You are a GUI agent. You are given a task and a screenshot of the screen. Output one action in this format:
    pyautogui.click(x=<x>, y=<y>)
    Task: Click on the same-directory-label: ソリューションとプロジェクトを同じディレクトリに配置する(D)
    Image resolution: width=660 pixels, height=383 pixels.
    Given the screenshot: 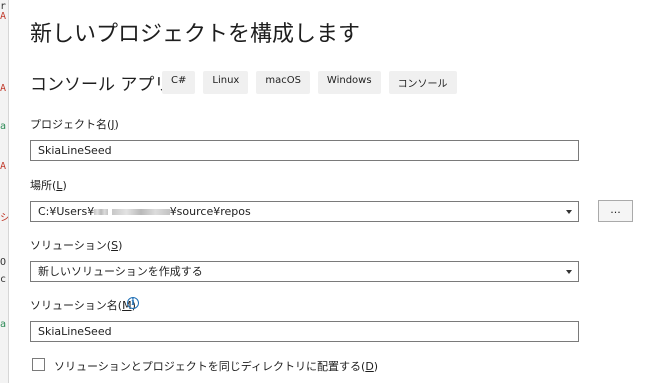 What is the action you would take?
    pyautogui.click(x=216, y=366)
    